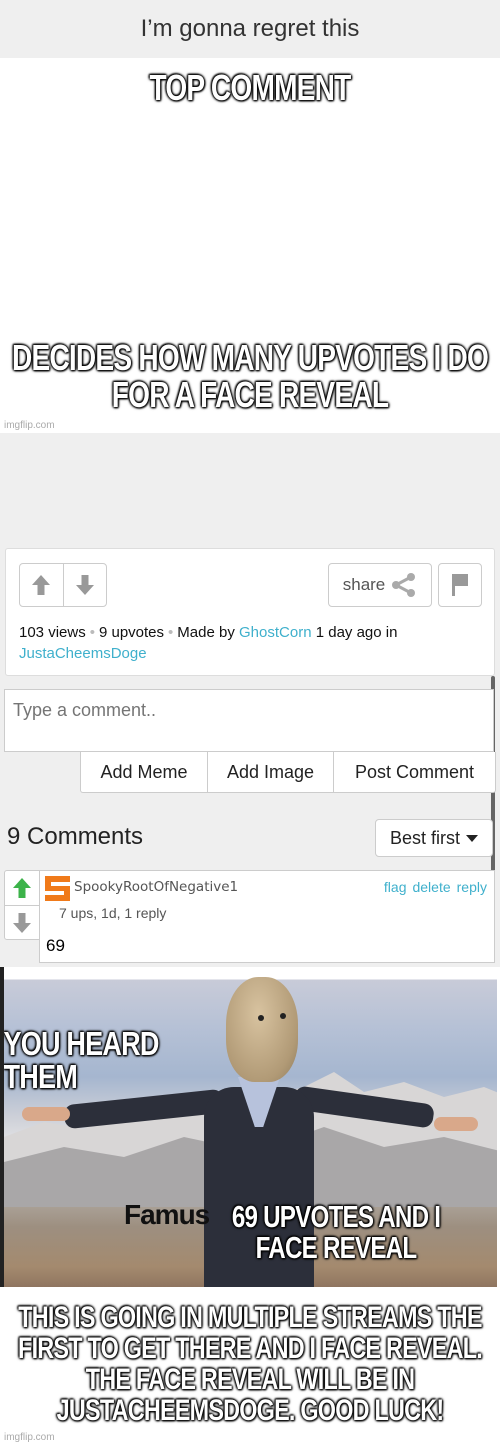 The width and height of the screenshot is (500, 1447). I want to click on flag-button, so click(460, 585).